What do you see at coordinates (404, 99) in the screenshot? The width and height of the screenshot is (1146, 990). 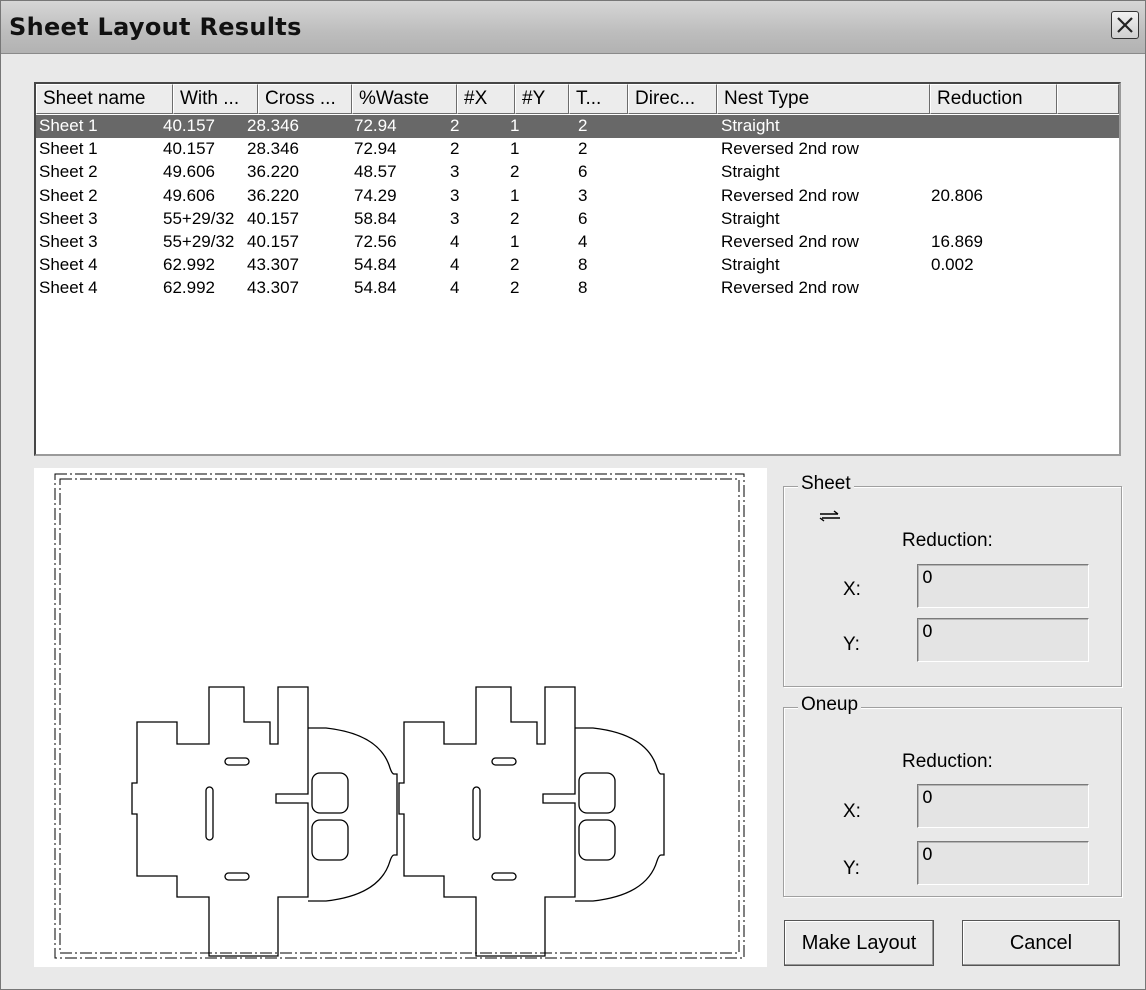 I see `column-header: %Waste` at bounding box center [404, 99].